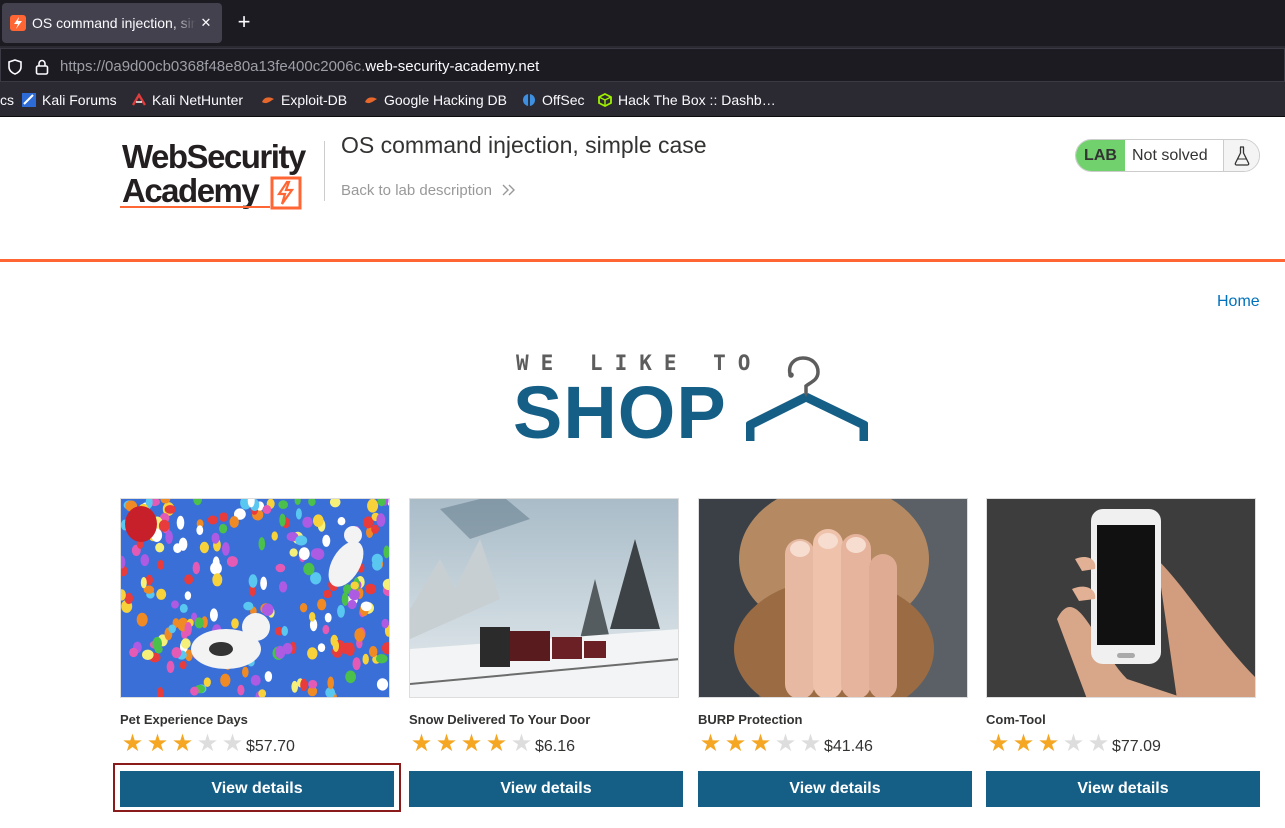 This screenshot has width=1285, height=828. Describe the element at coordinates (268, 100) in the screenshot. I see `exploit-db-icon` at that location.